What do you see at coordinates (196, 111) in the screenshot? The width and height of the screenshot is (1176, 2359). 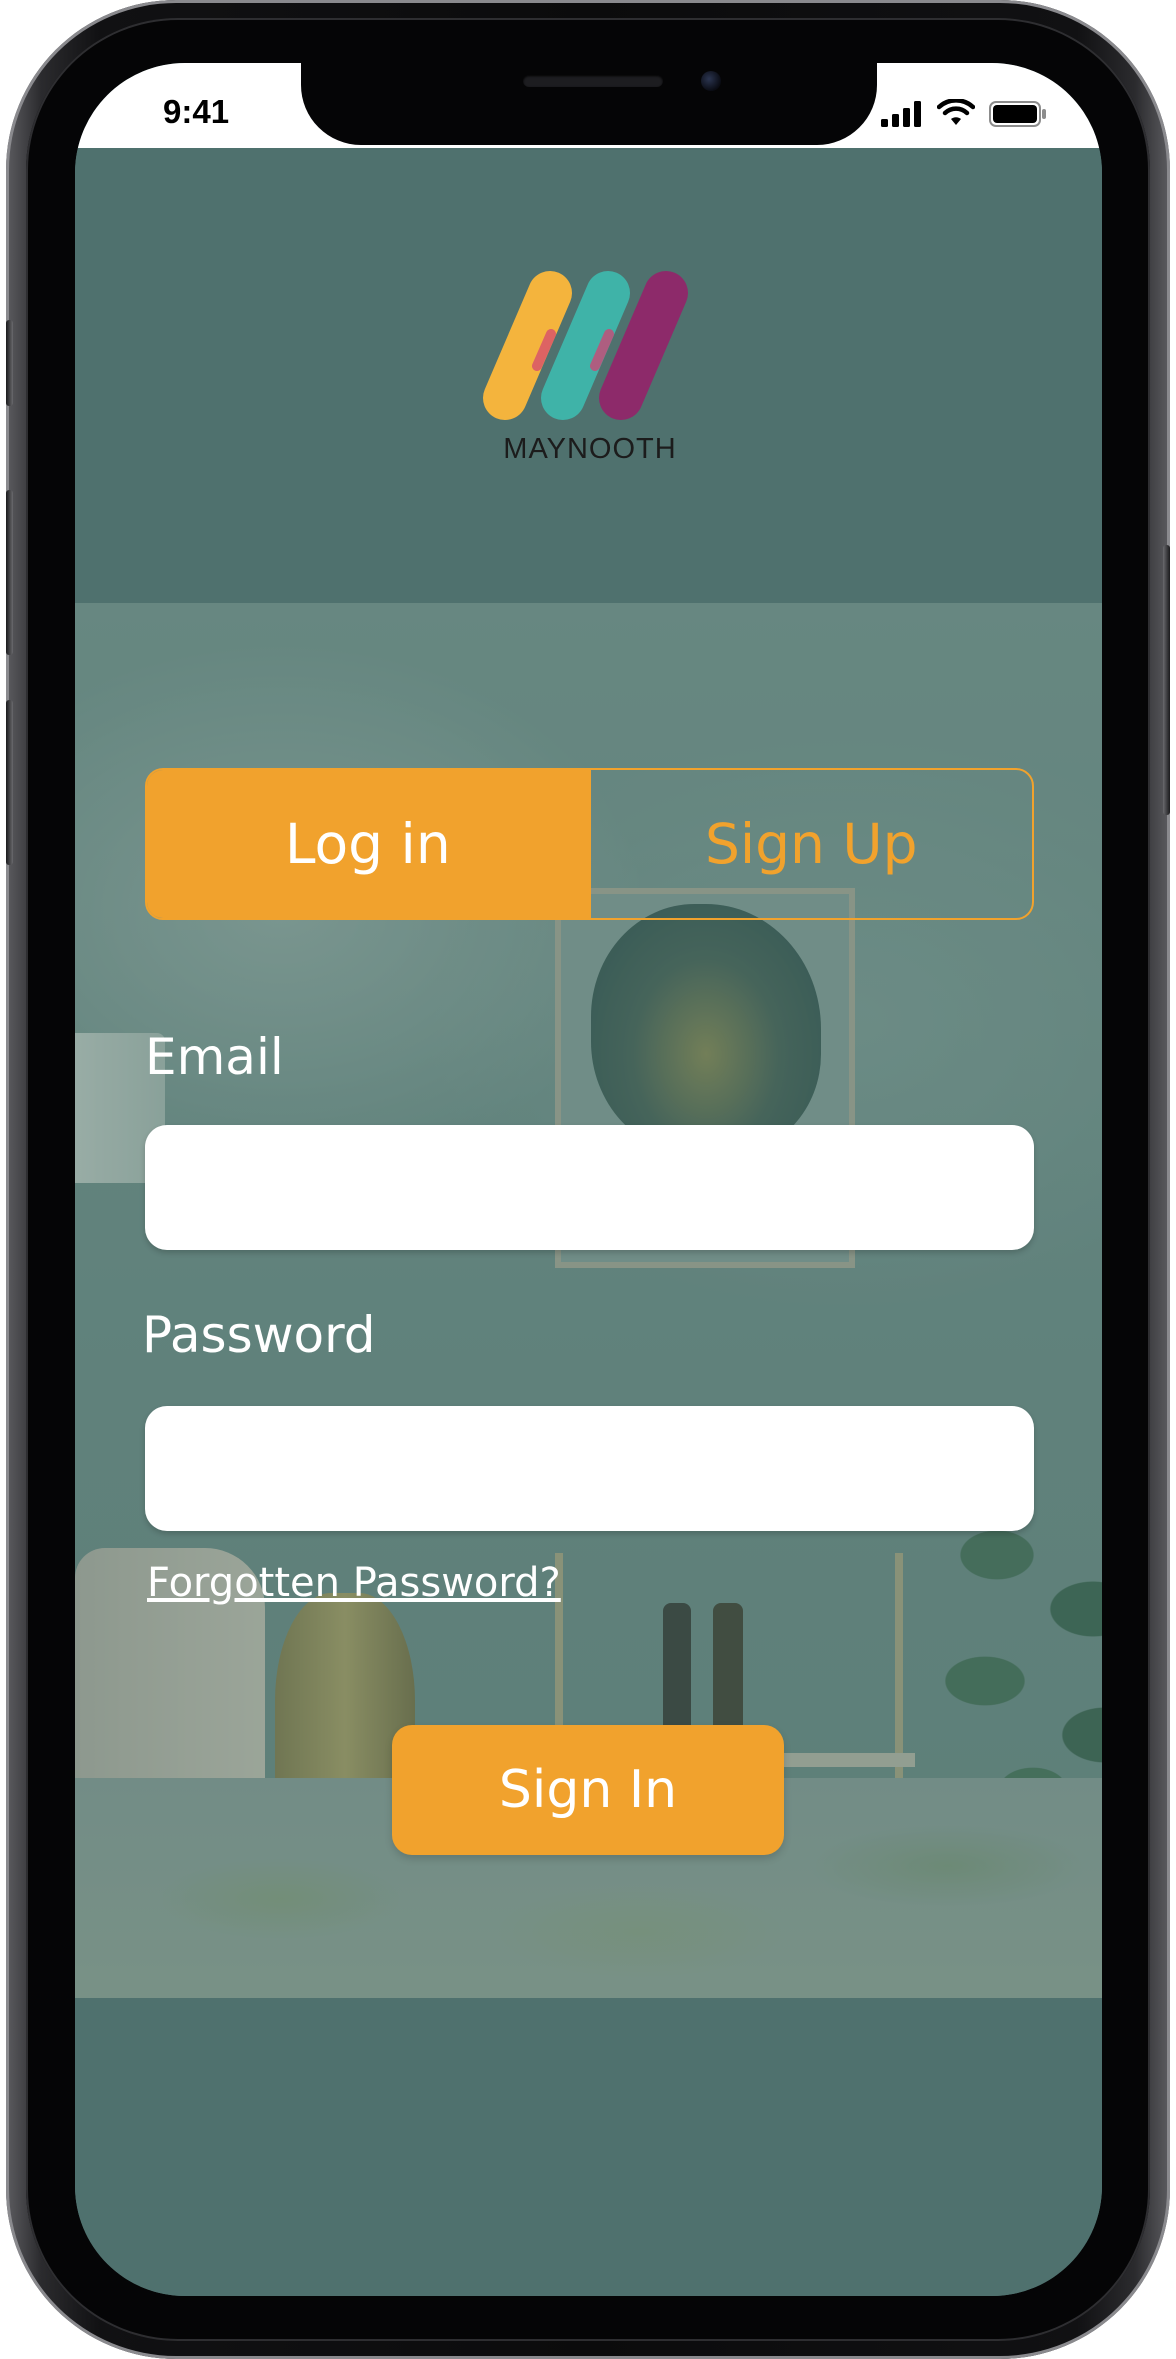 I see `status-time: 9:41` at bounding box center [196, 111].